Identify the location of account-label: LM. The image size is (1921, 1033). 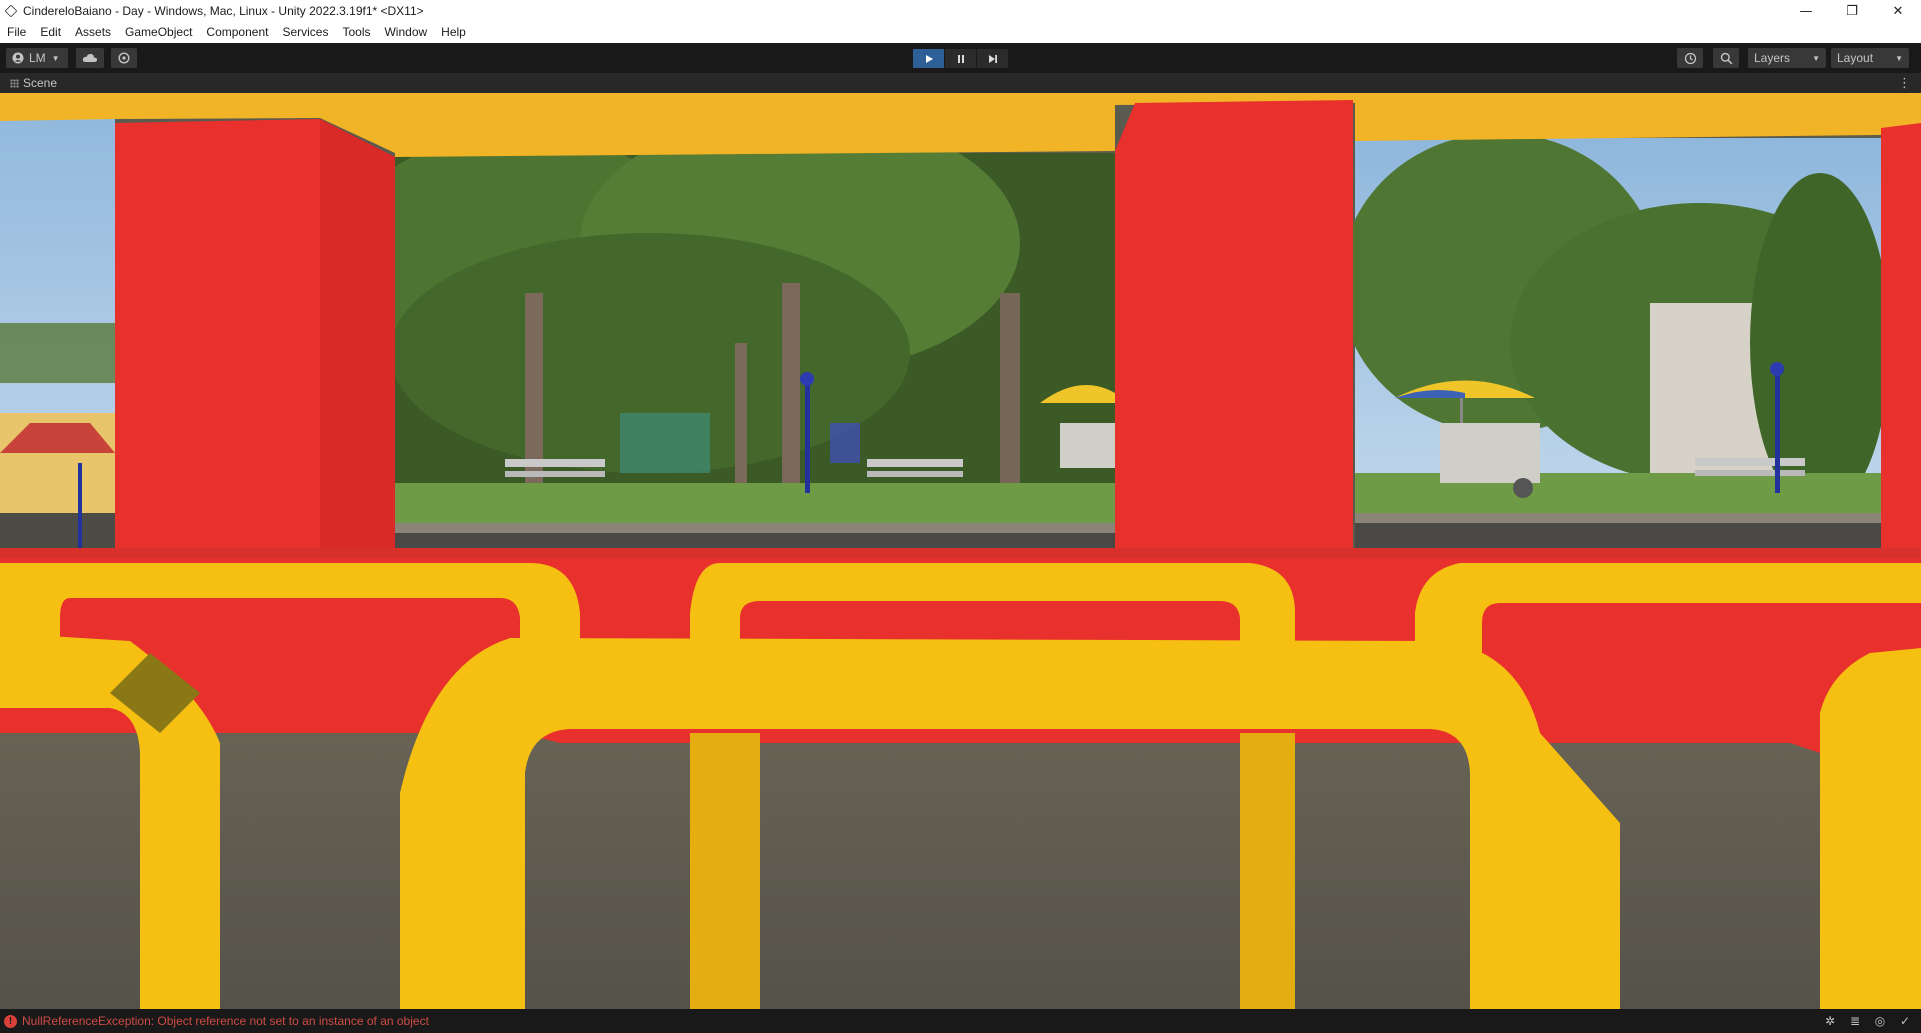
(37, 58).